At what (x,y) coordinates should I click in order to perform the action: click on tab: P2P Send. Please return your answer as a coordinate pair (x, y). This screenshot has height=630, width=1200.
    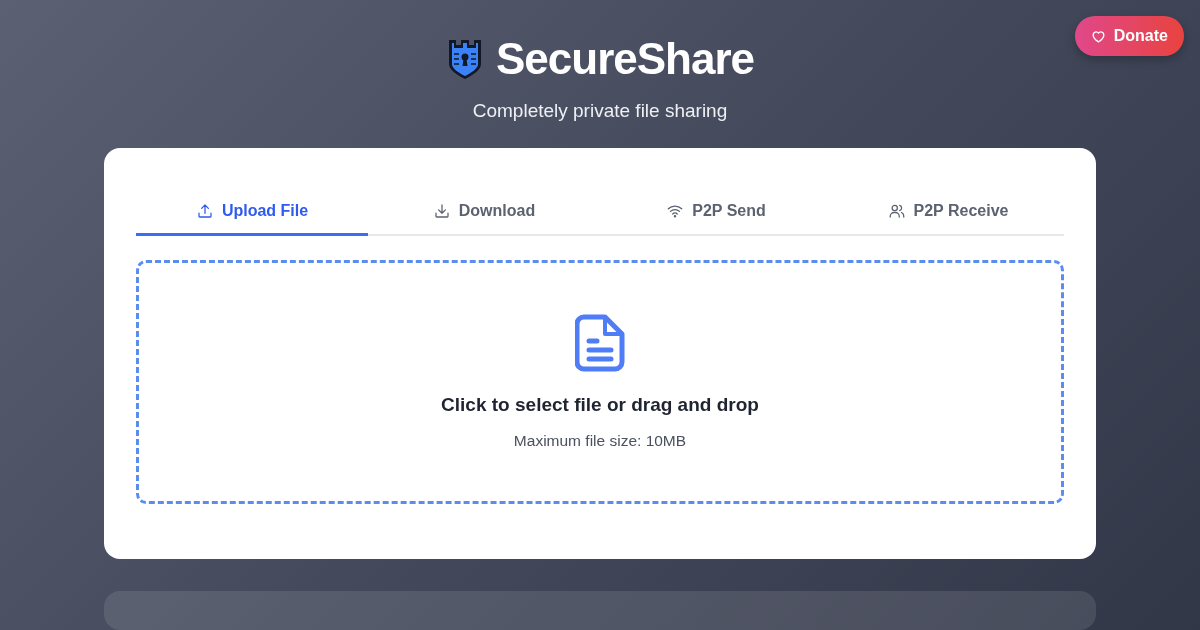
    Looking at the image, I should click on (716, 212).